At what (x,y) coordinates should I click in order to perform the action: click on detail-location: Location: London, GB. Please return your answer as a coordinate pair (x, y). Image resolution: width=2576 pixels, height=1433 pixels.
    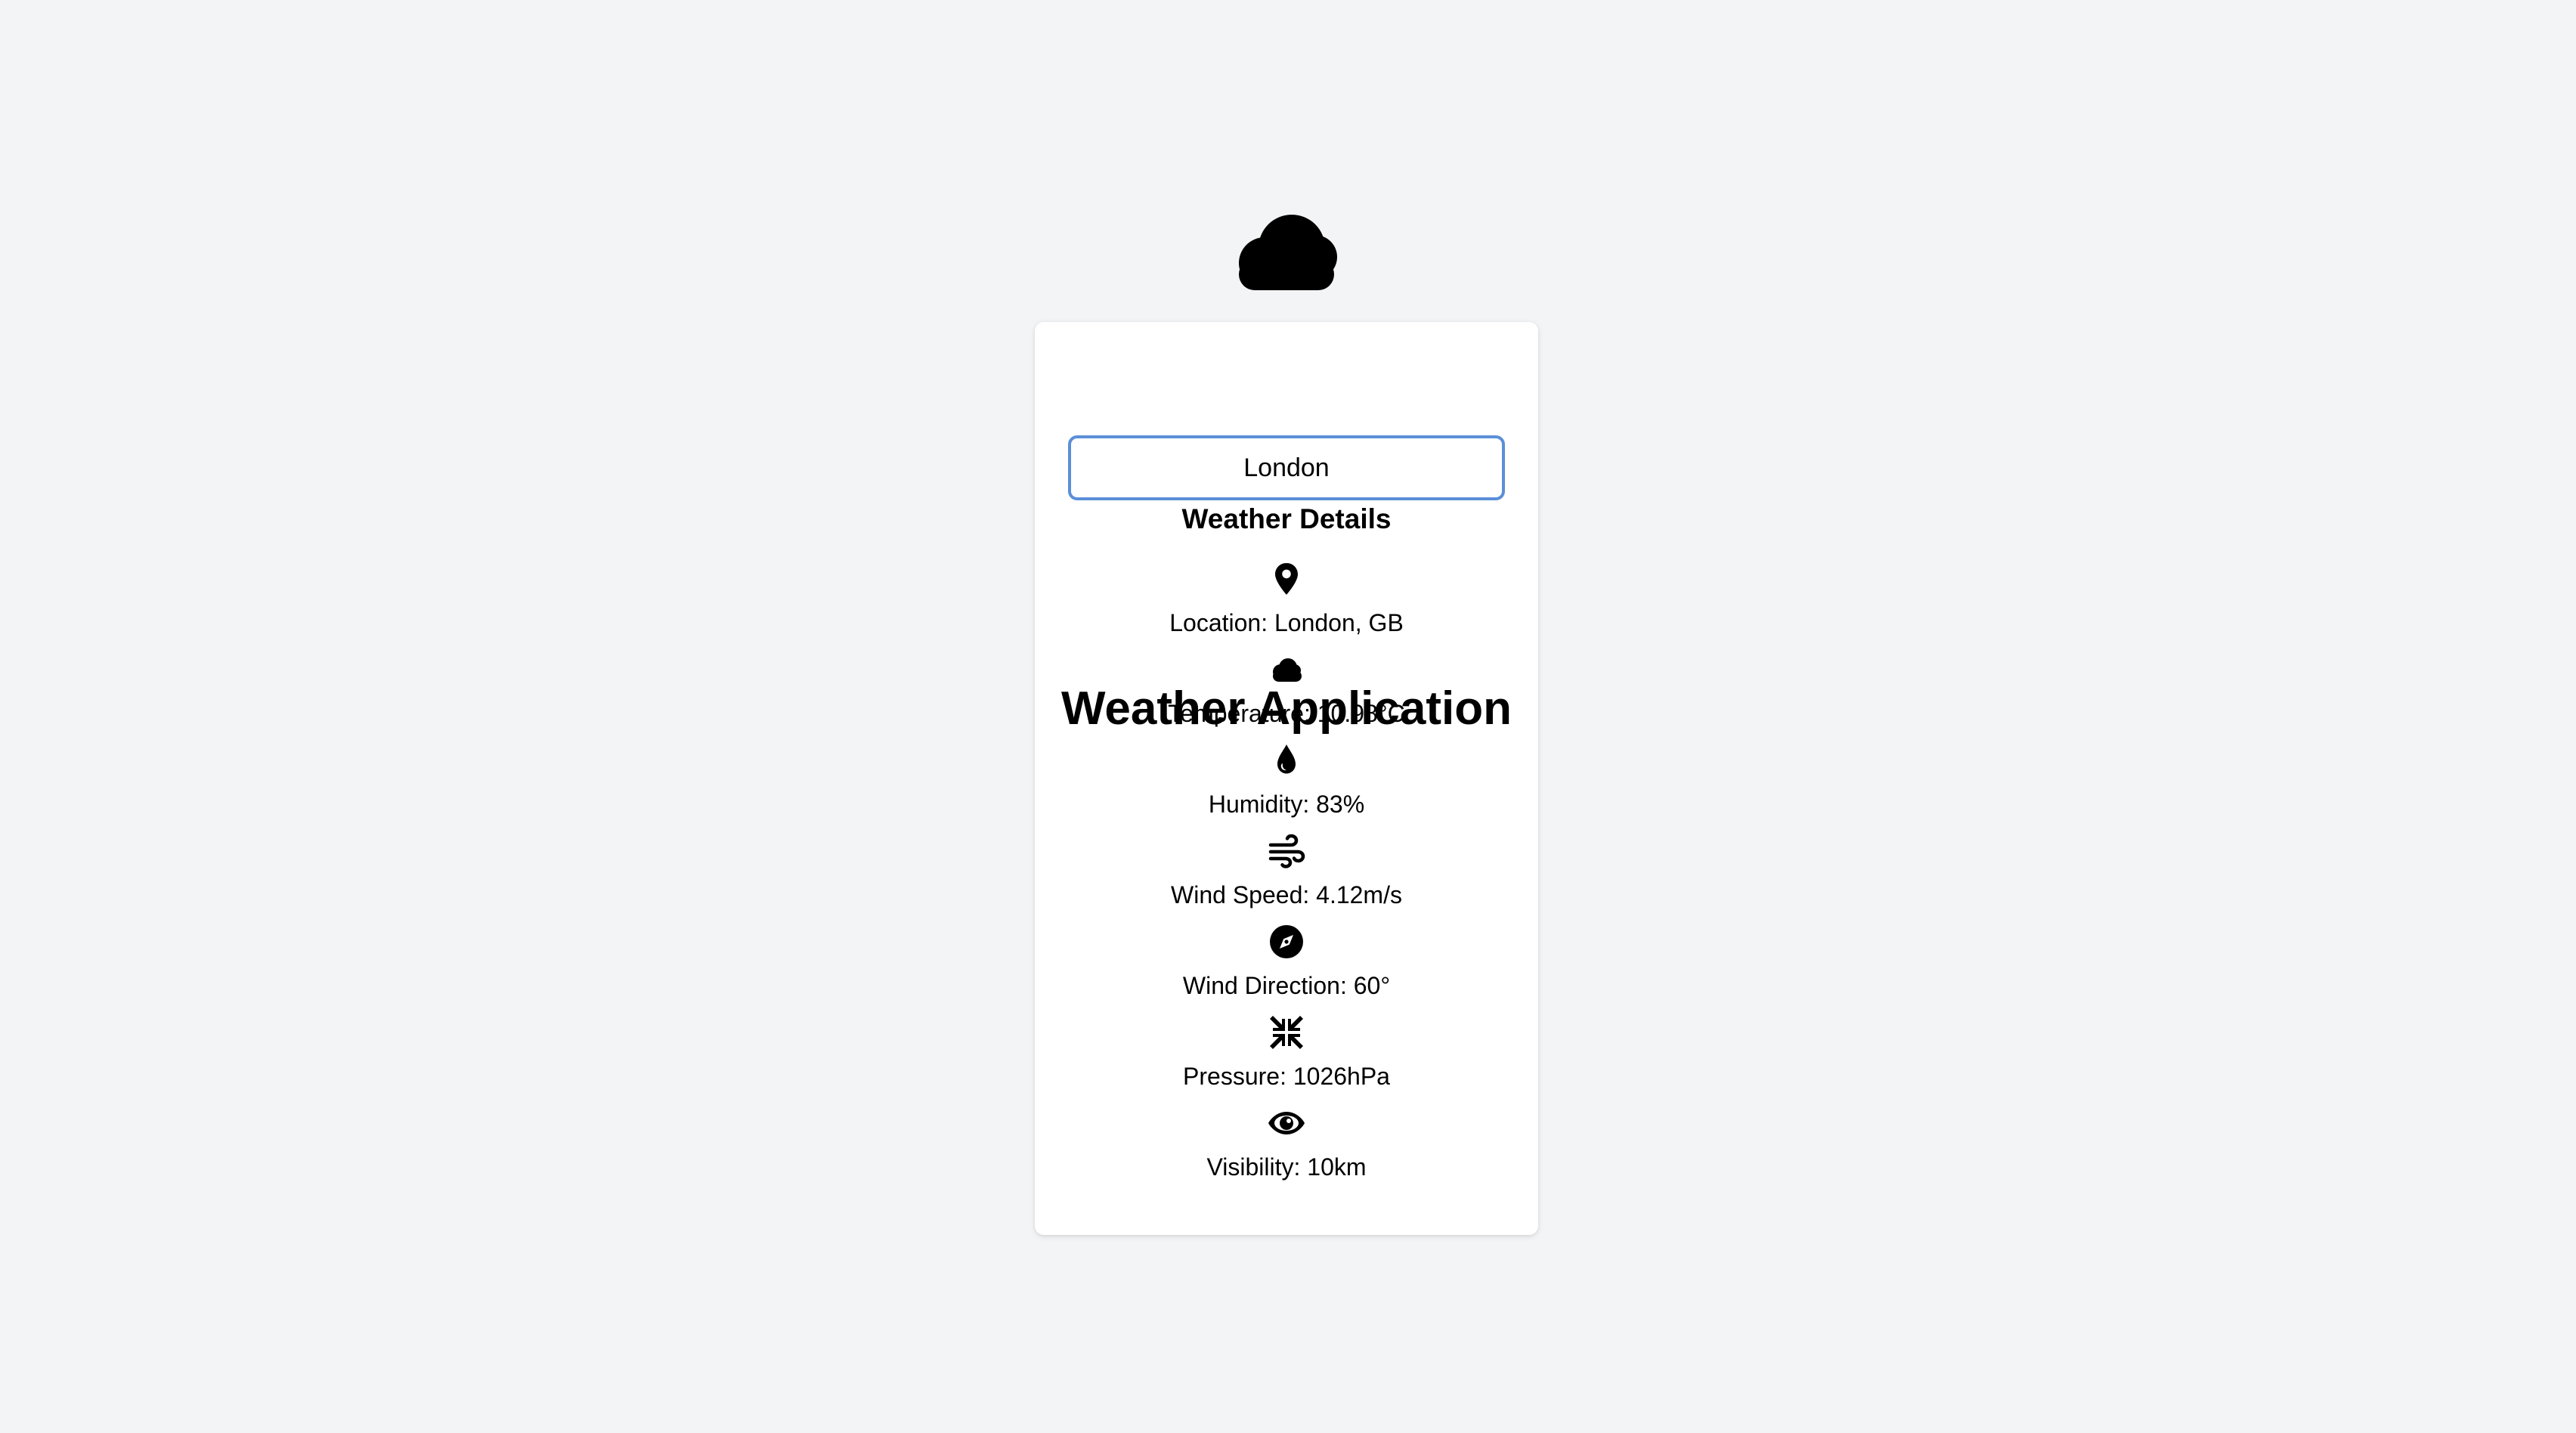
    Looking at the image, I should click on (1286, 604).